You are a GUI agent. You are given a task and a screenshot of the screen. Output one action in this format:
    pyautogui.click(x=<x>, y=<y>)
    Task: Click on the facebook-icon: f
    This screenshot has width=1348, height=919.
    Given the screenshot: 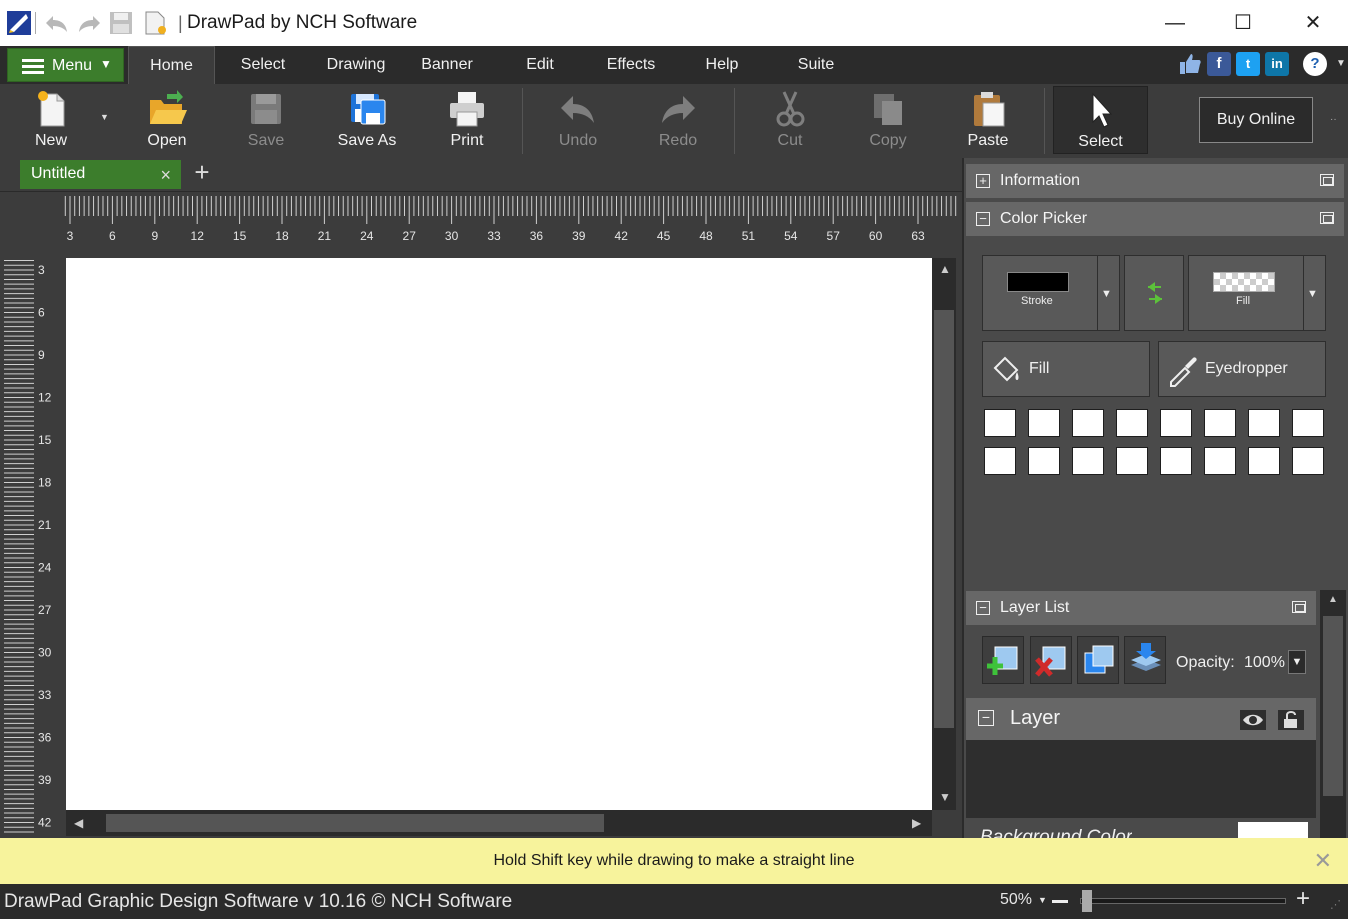 What is the action you would take?
    pyautogui.click(x=1219, y=64)
    